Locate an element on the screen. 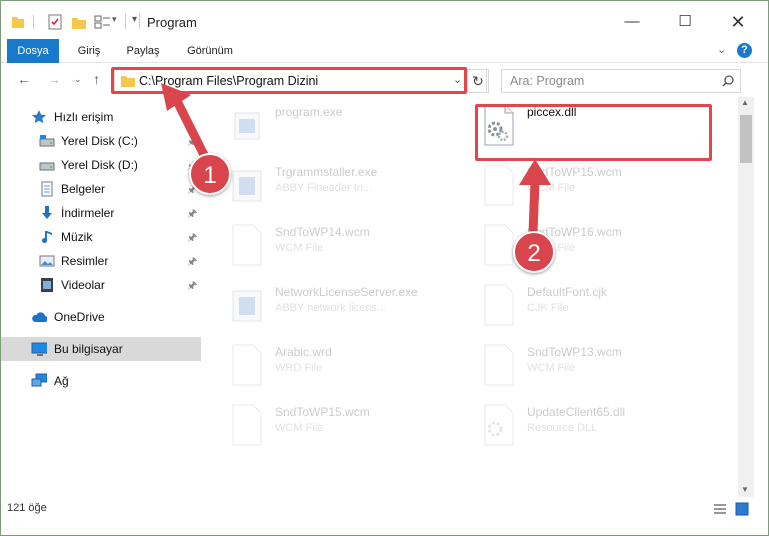  callout-arrows is located at coordinates (356, 160).